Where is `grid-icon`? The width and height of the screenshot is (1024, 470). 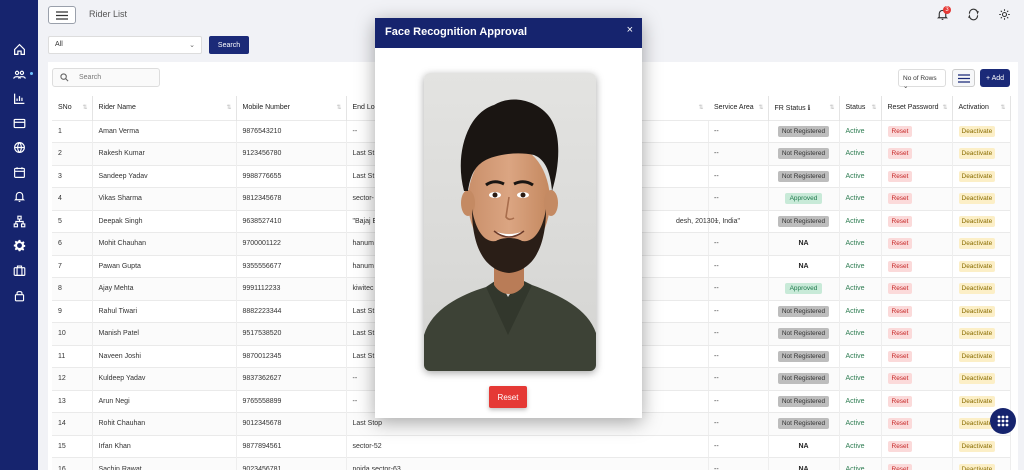
grid-icon is located at coordinates (1003, 421).